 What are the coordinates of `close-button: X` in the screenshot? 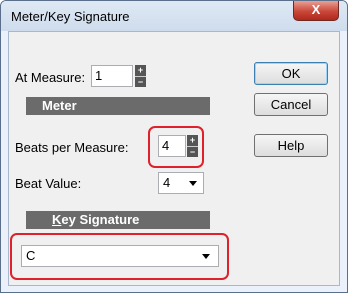 It's located at (316, 11).